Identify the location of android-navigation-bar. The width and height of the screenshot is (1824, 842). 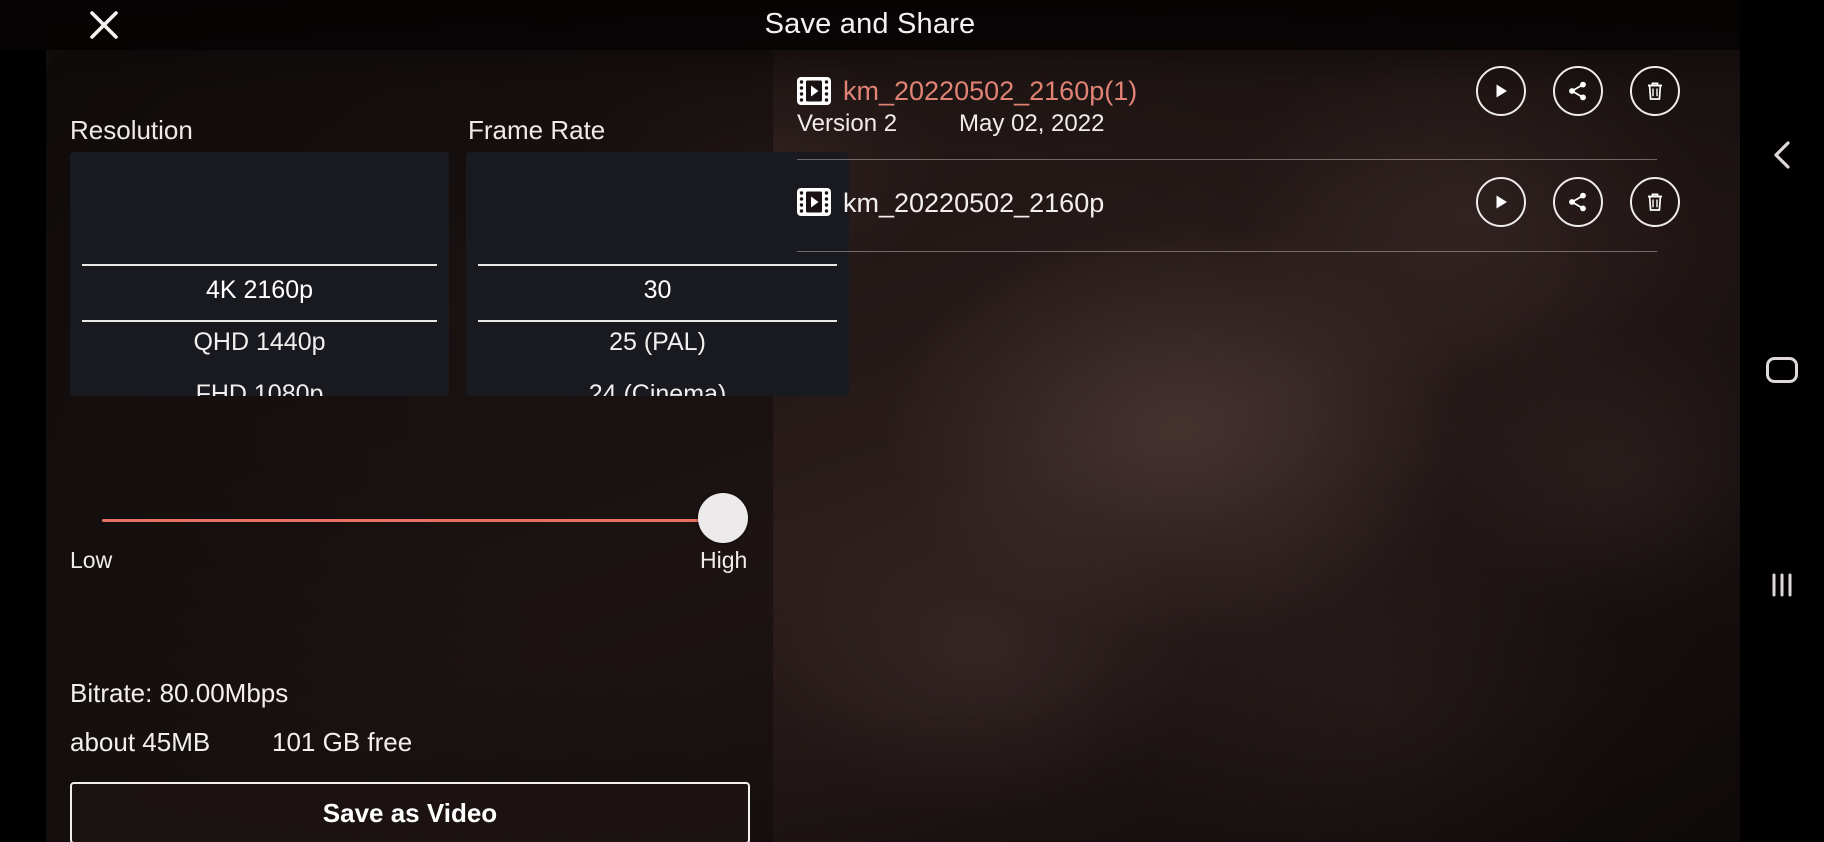
(1782, 421).